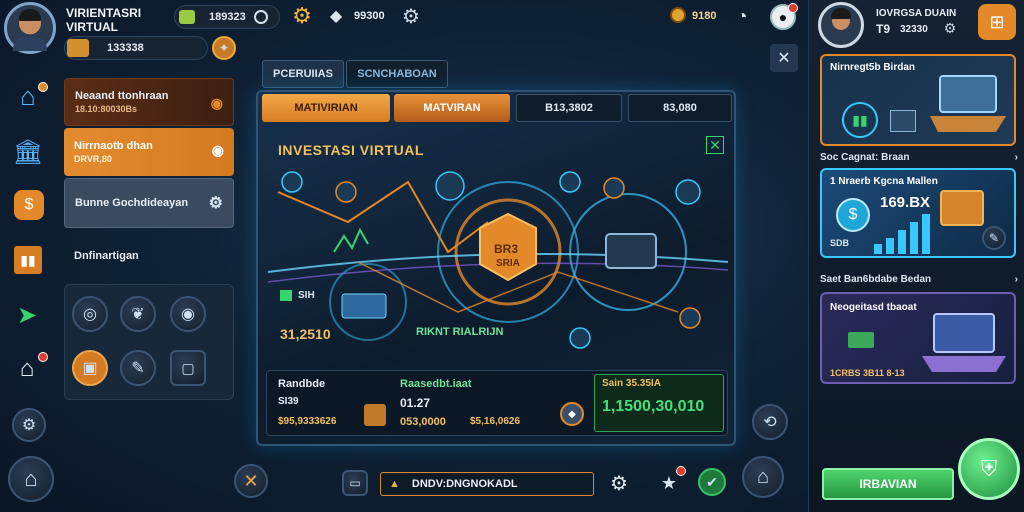  Describe the element at coordinates (860, 120) in the screenshot. I see `growth-icon: ▮▮` at that location.